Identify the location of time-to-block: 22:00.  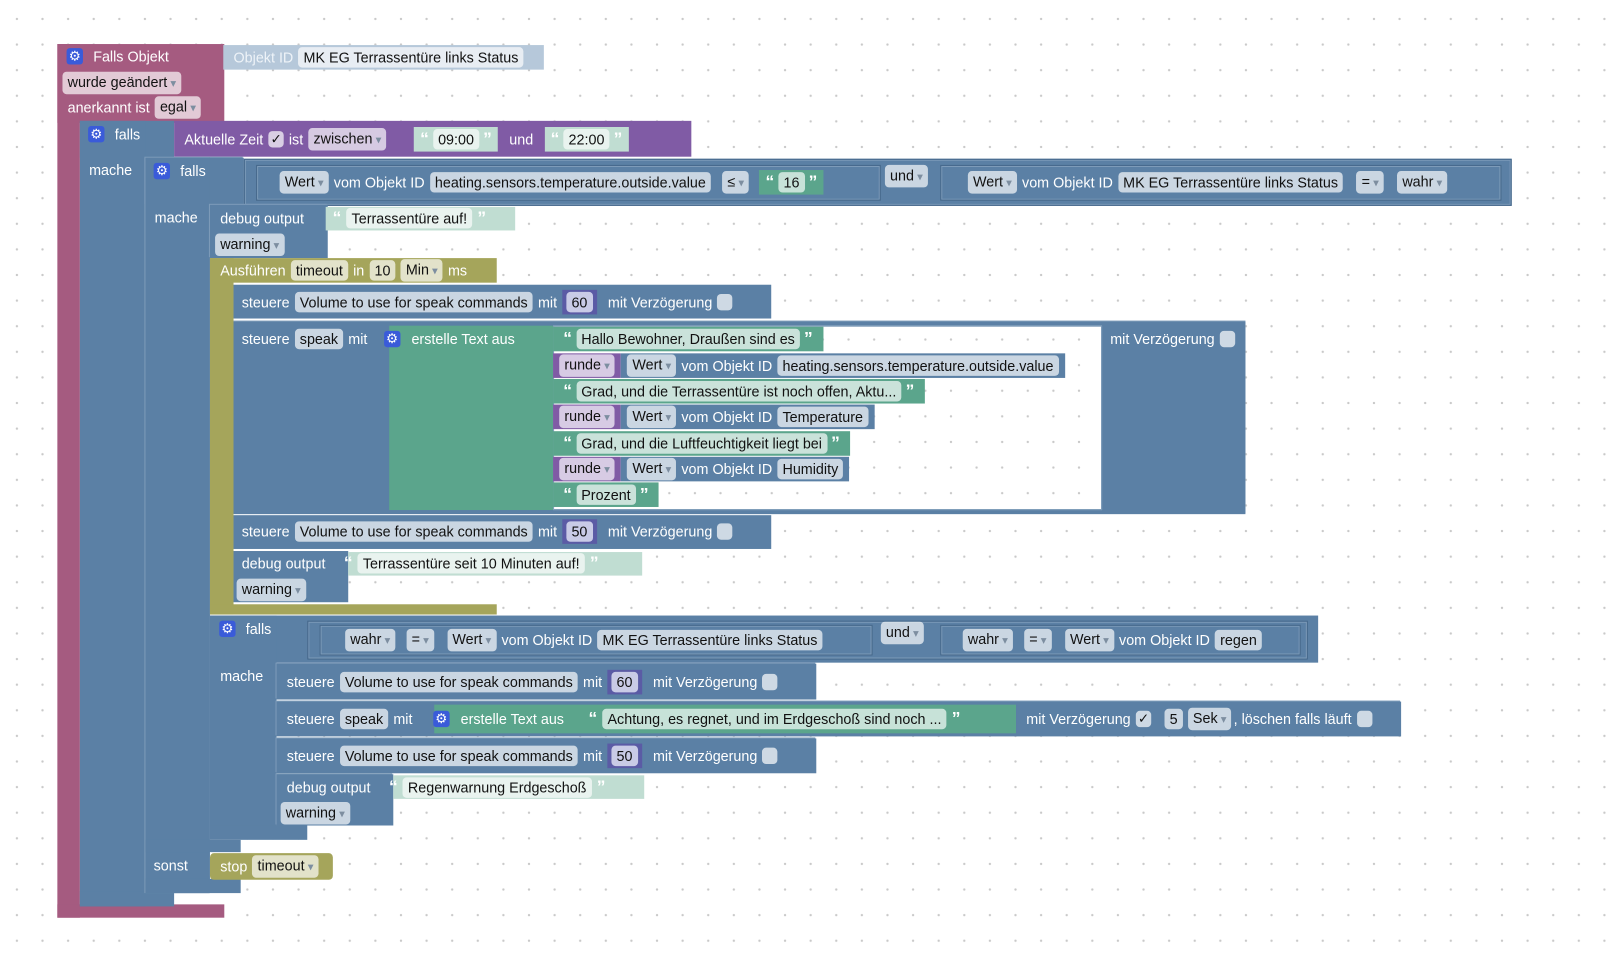
(586, 139).